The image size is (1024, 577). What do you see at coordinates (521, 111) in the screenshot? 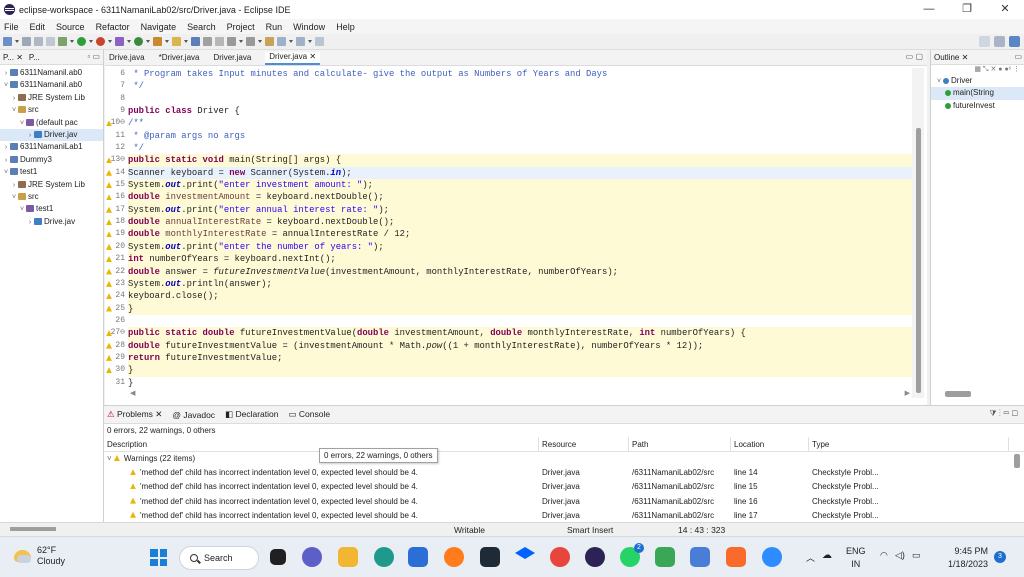
I see `code-line: public class Driver {` at bounding box center [521, 111].